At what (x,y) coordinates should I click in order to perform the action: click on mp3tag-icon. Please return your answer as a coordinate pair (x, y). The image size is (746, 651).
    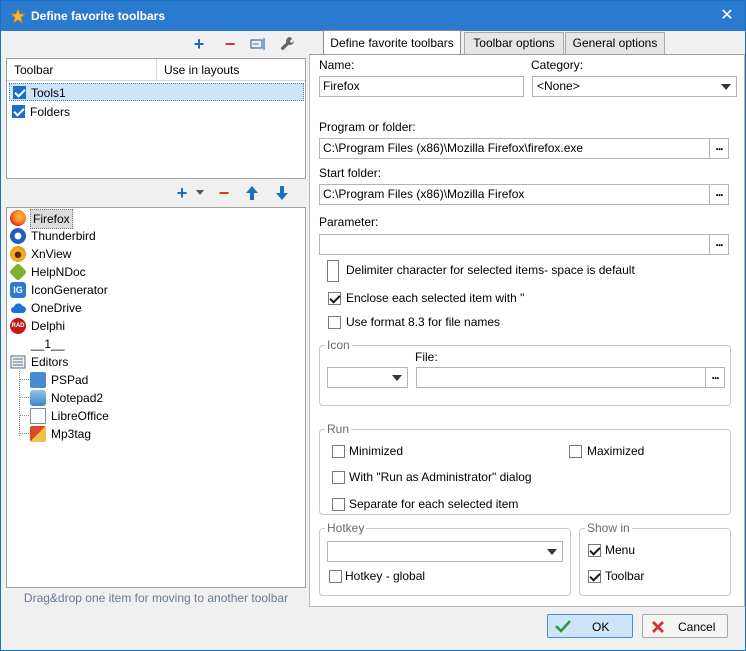
    Looking at the image, I should click on (38, 434).